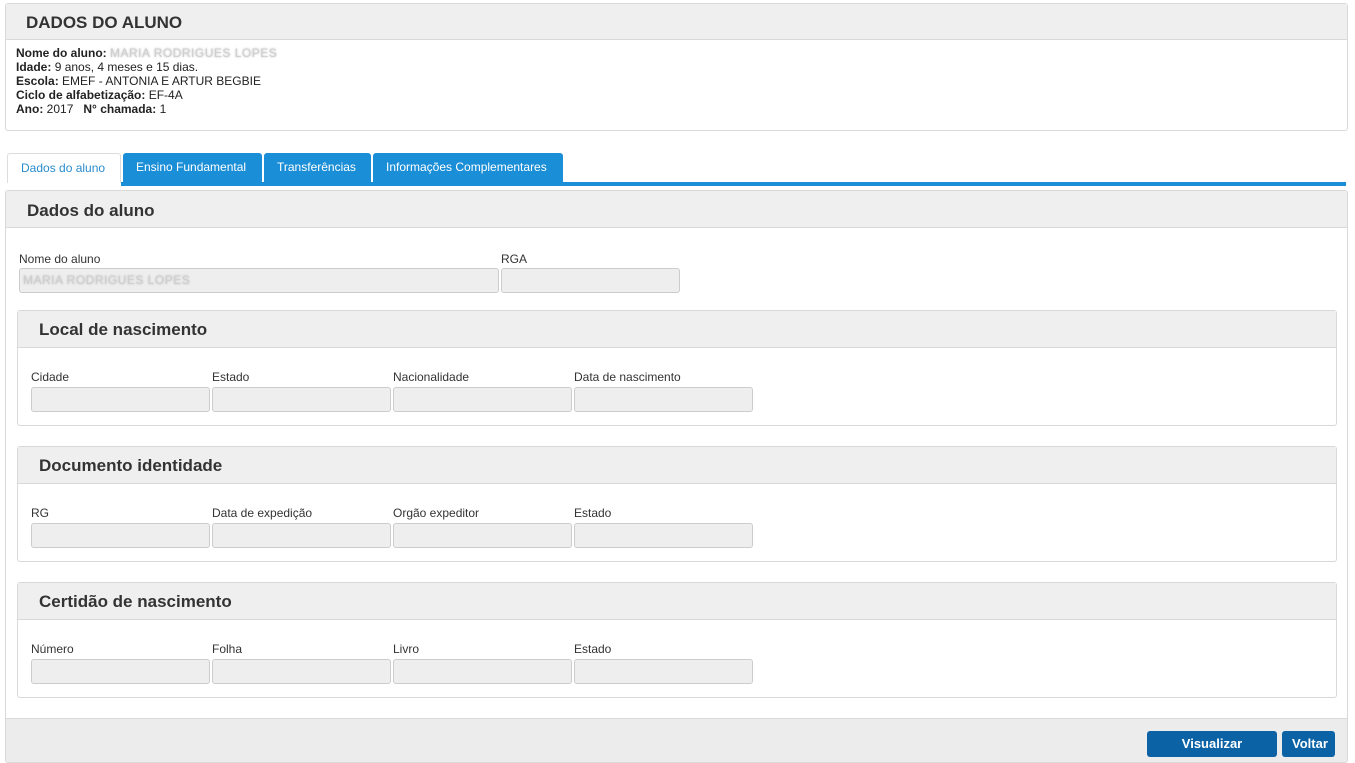 The height and width of the screenshot is (763, 1355). I want to click on tab-dados-do-aluno: Dados do aluno, so click(64, 168).